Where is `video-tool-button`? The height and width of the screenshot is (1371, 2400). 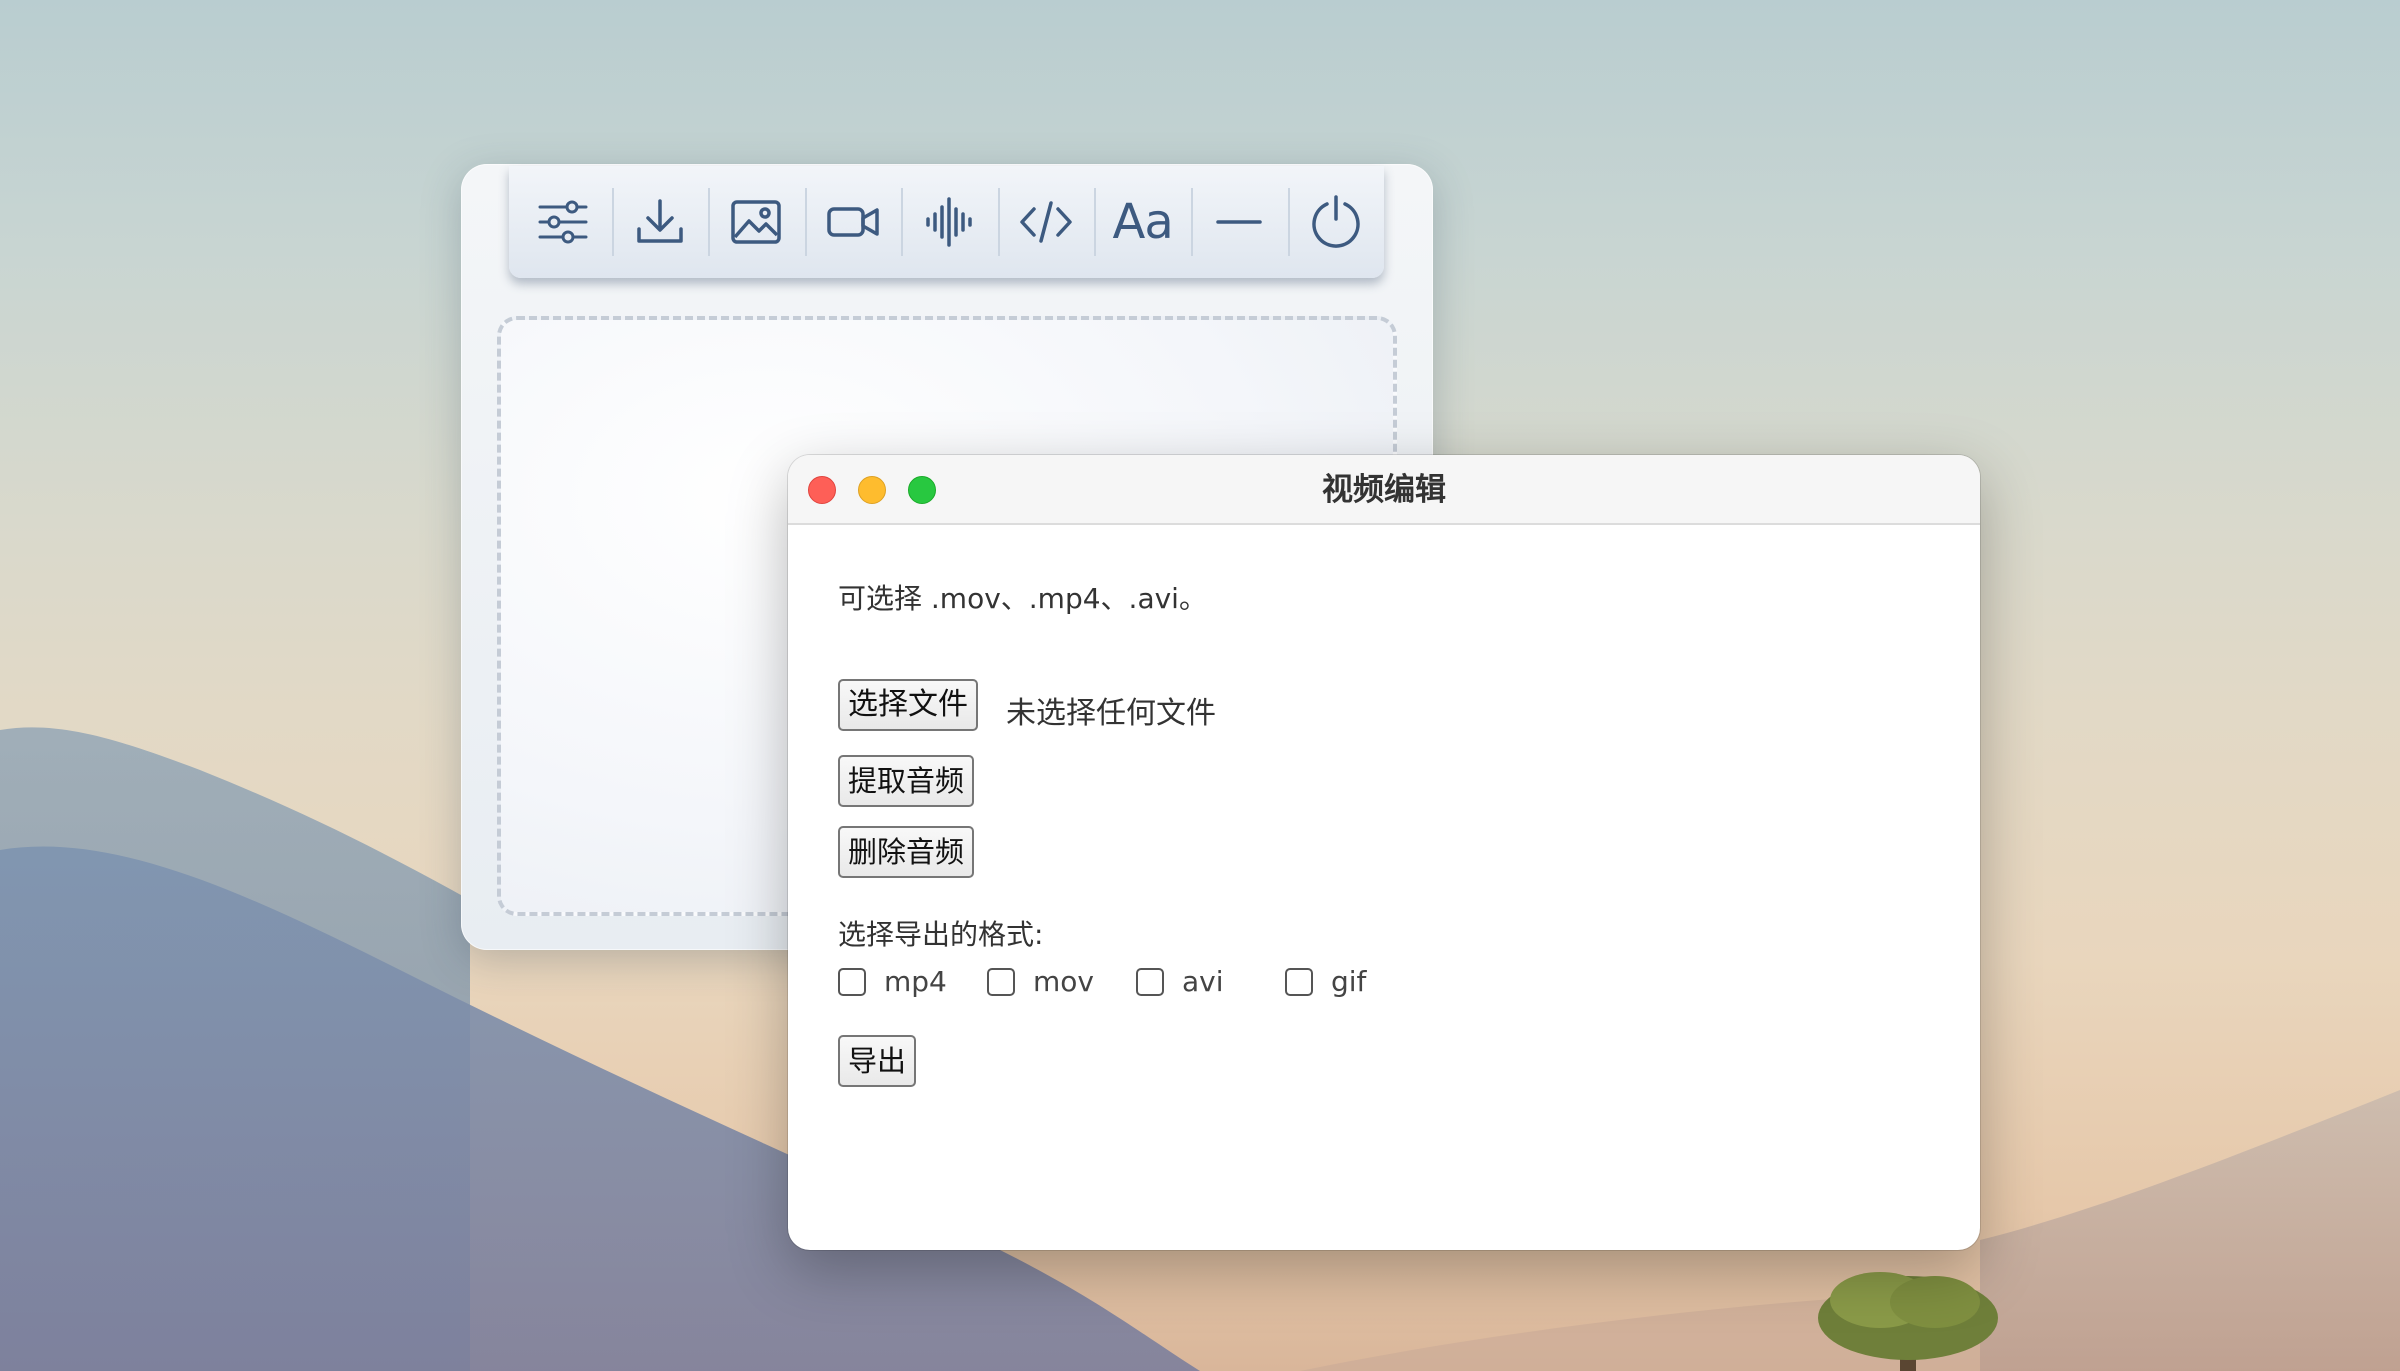 video-tool-button is located at coordinates (853, 222).